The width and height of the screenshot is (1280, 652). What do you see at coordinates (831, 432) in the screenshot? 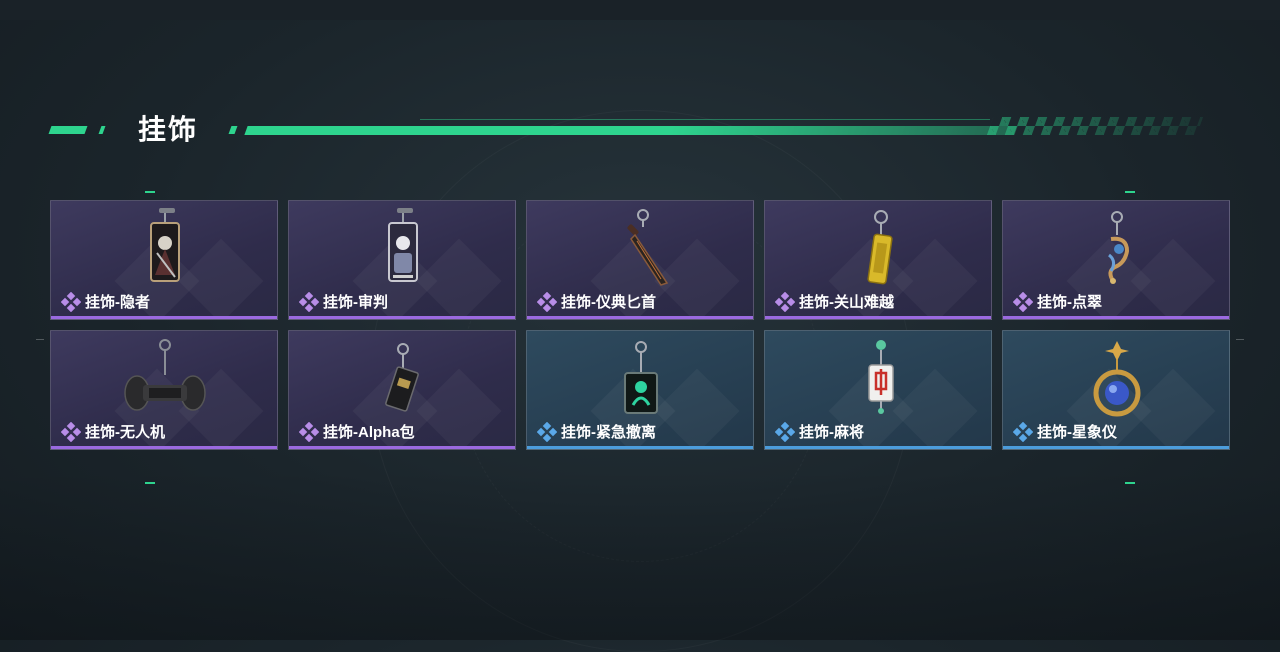
I see `pendant-label: 挂饰-麻将` at bounding box center [831, 432].